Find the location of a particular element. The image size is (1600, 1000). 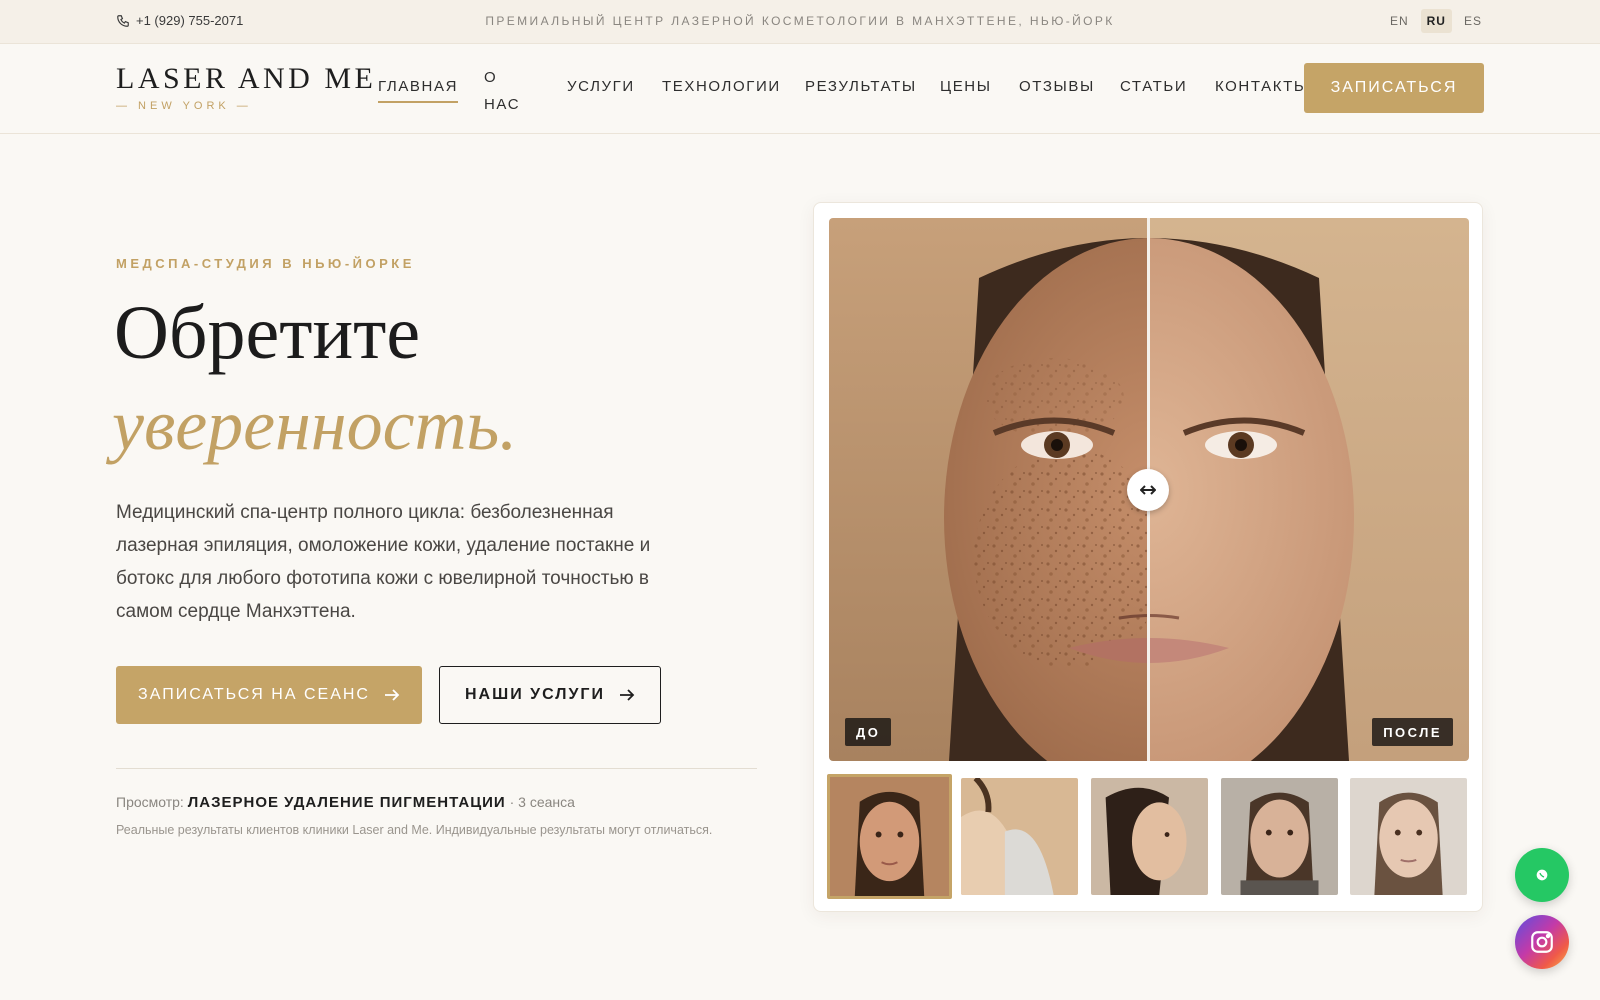

nav-technologies: ТЕХНОЛОГИИ is located at coordinates (721, 86).